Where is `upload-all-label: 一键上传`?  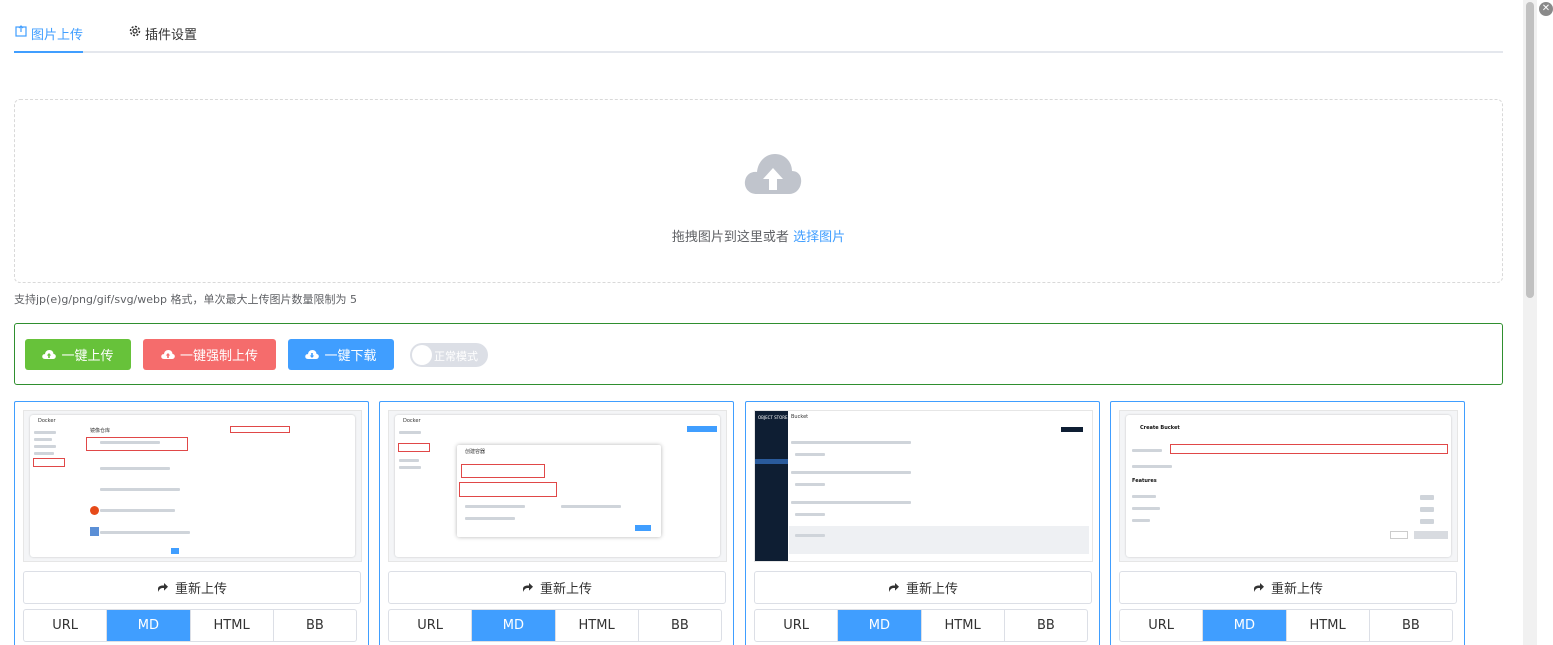 upload-all-label: 一键上传 is located at coordinates (87, 356).